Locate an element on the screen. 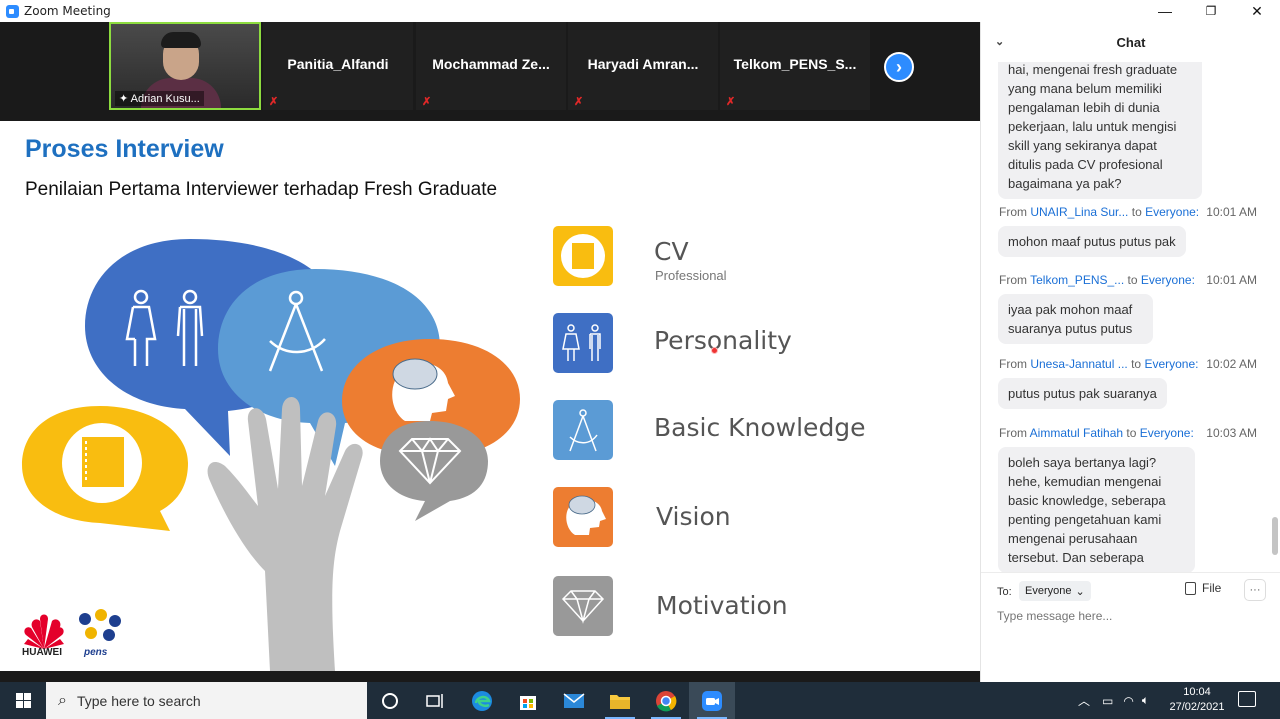 This screenshot has width=1280, height=719. restore-button: ❐ is located at coordinates (1211, 11).